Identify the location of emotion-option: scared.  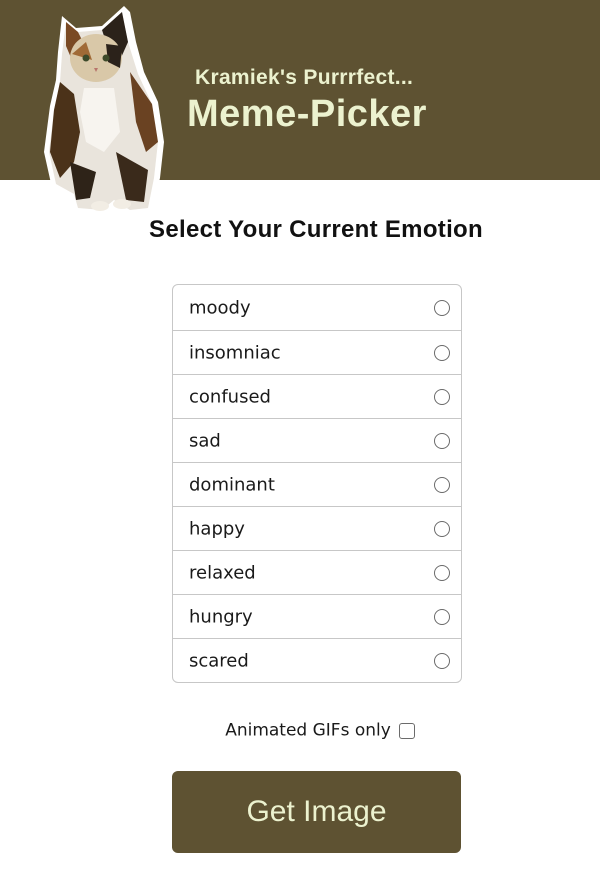
(317, 660).